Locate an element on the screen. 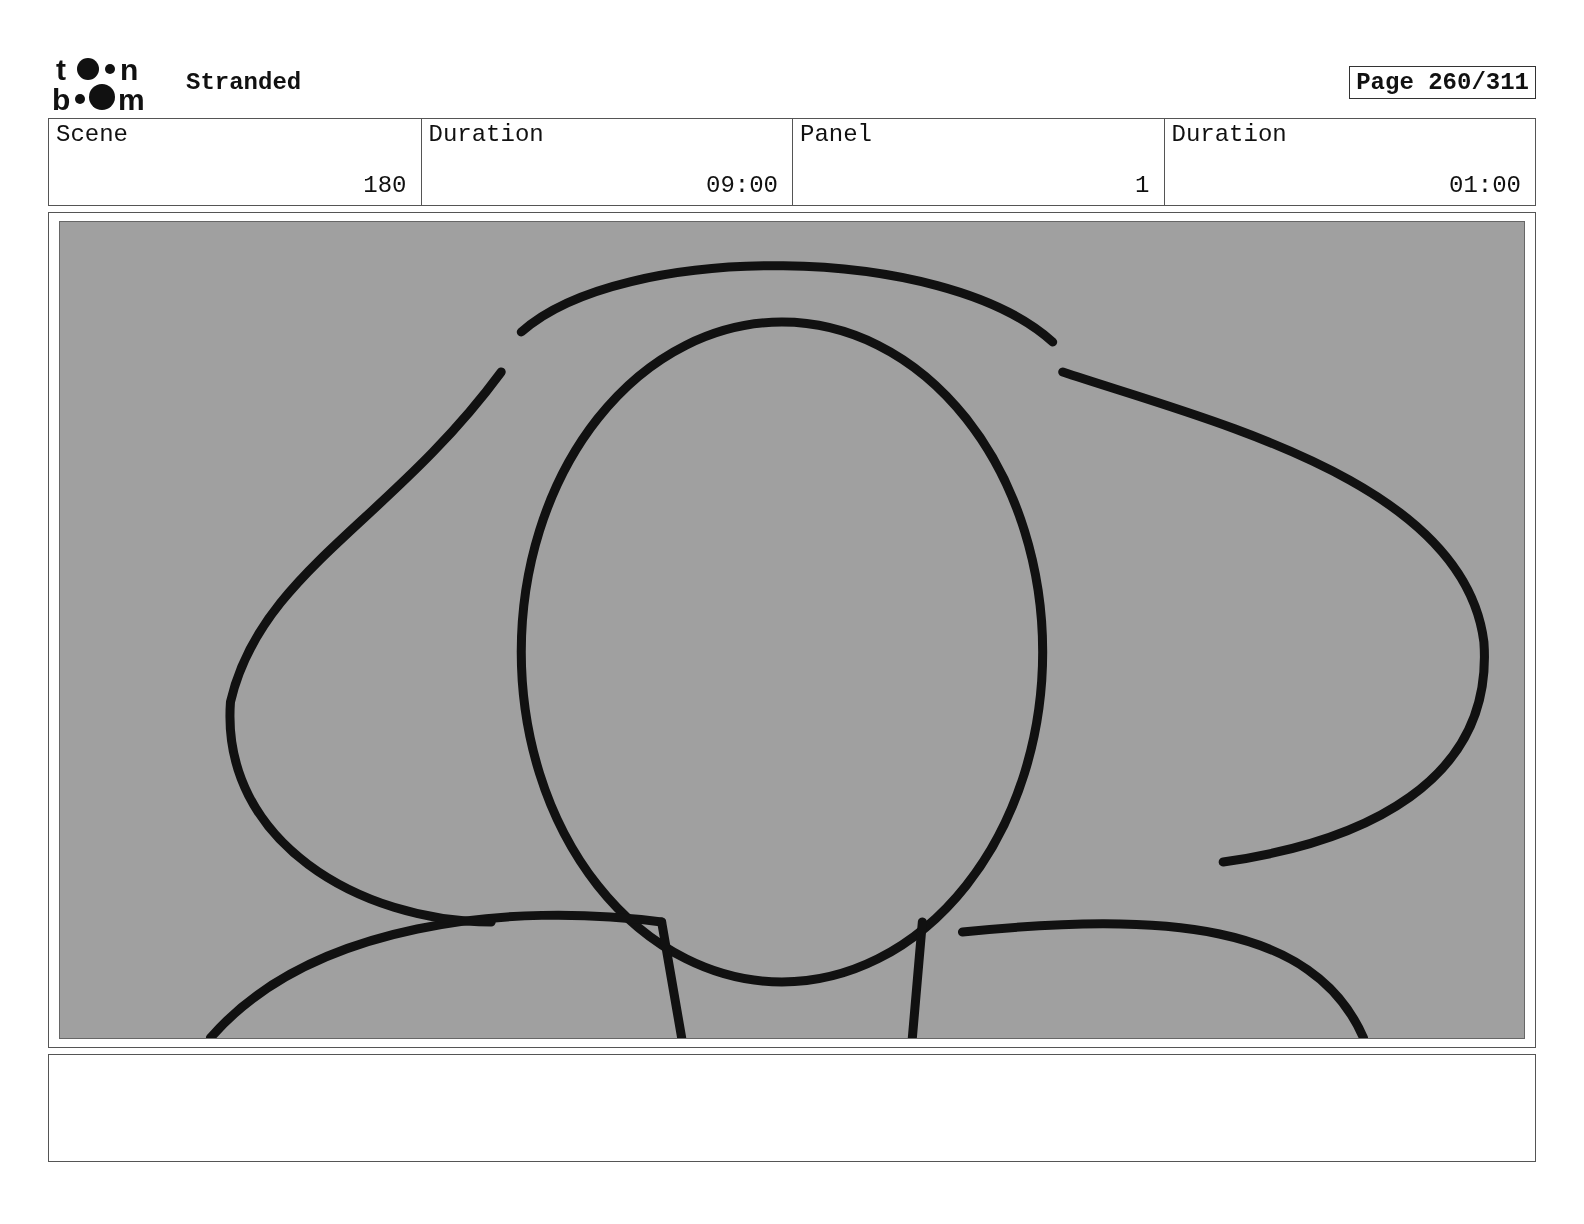 This screenshot has height=1224, width=1584. field-value: 1 is located at coordinates (1142, 185).